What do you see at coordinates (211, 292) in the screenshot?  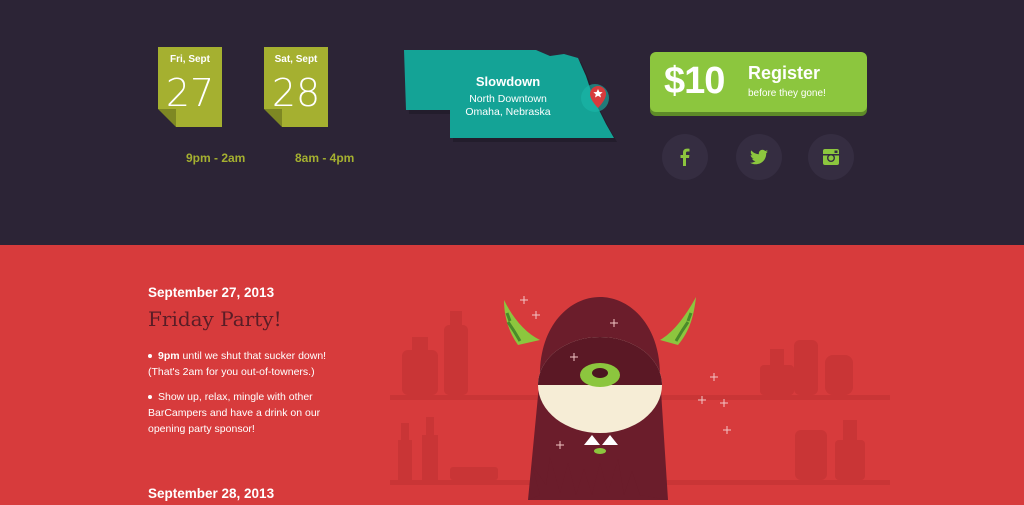 I see `schedule-date: September 27, 2013` at bounding box center [211, 292].